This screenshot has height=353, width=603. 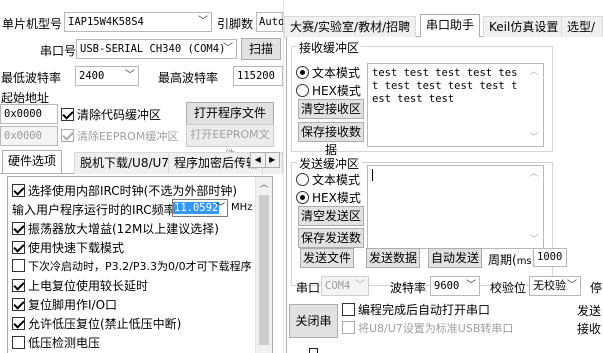 I want to click on tx-text-mode-radio: 文本模式, so click(x=328, y=179).